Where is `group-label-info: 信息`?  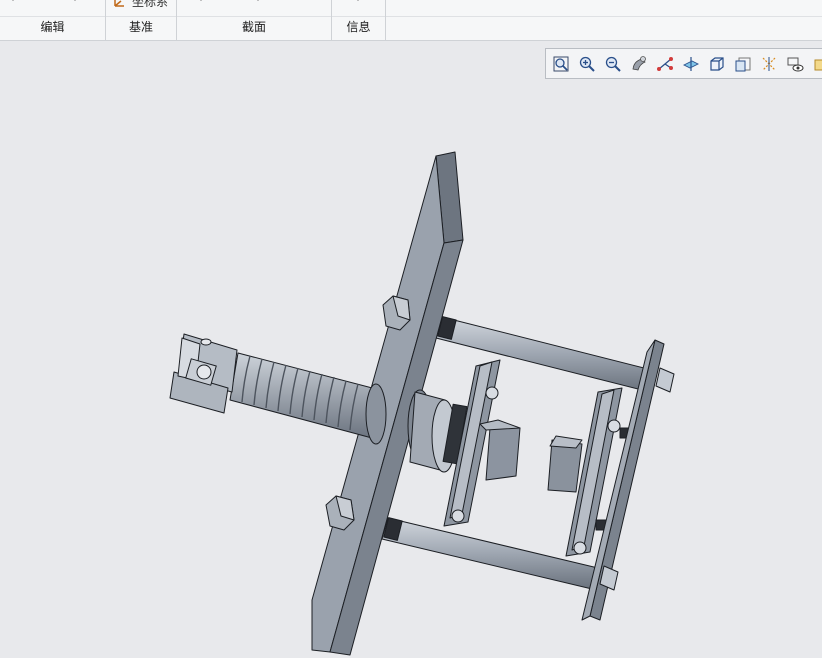 group-label-info: 信息 is located at coordinates (358, 27).